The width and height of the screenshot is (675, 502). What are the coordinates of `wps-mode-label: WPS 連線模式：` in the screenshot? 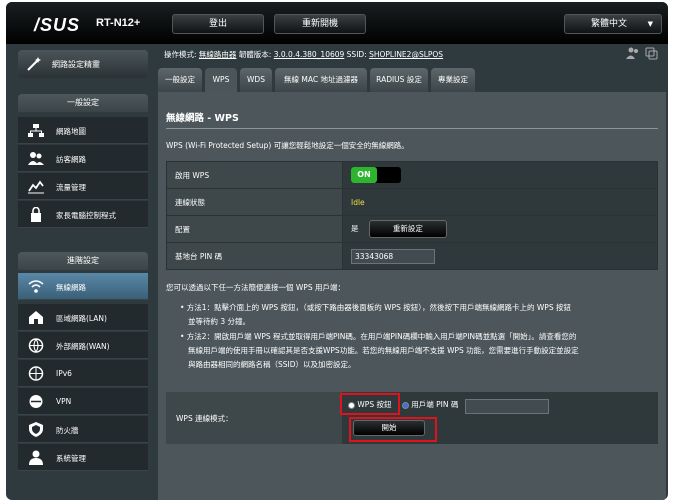 It's located at (204, 418).